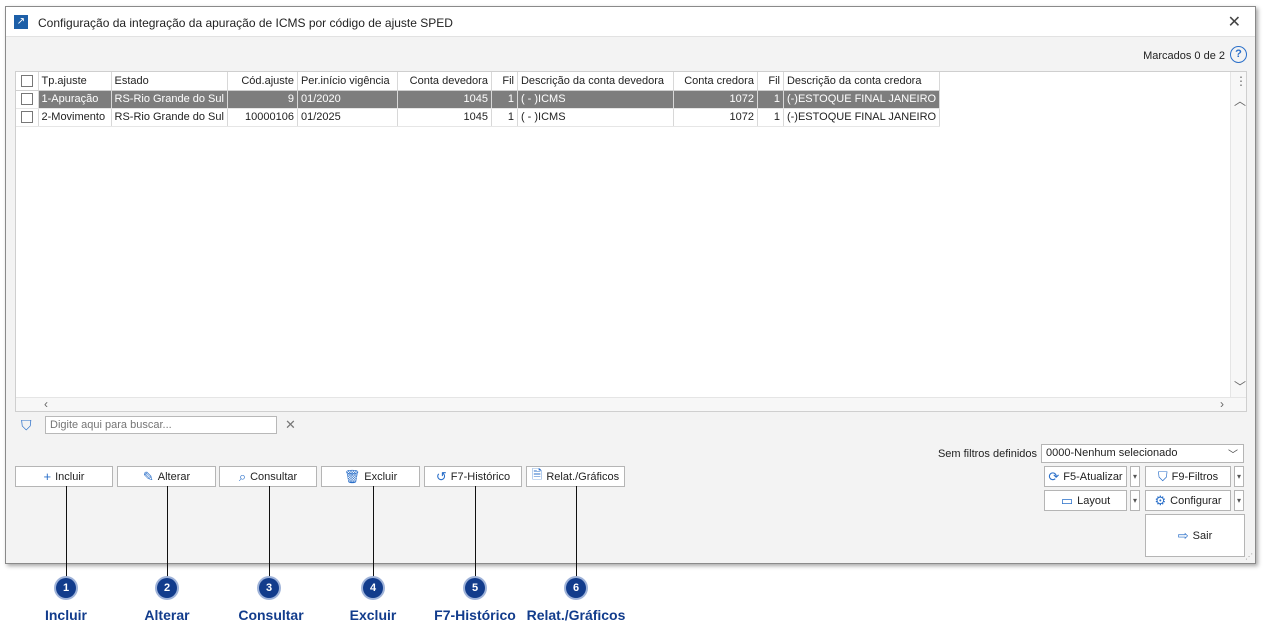  What do you see at coordinates (262, 81) in the screenshot?
I see `col-header: Cód.ajuste` at bounding box center [262, 81].